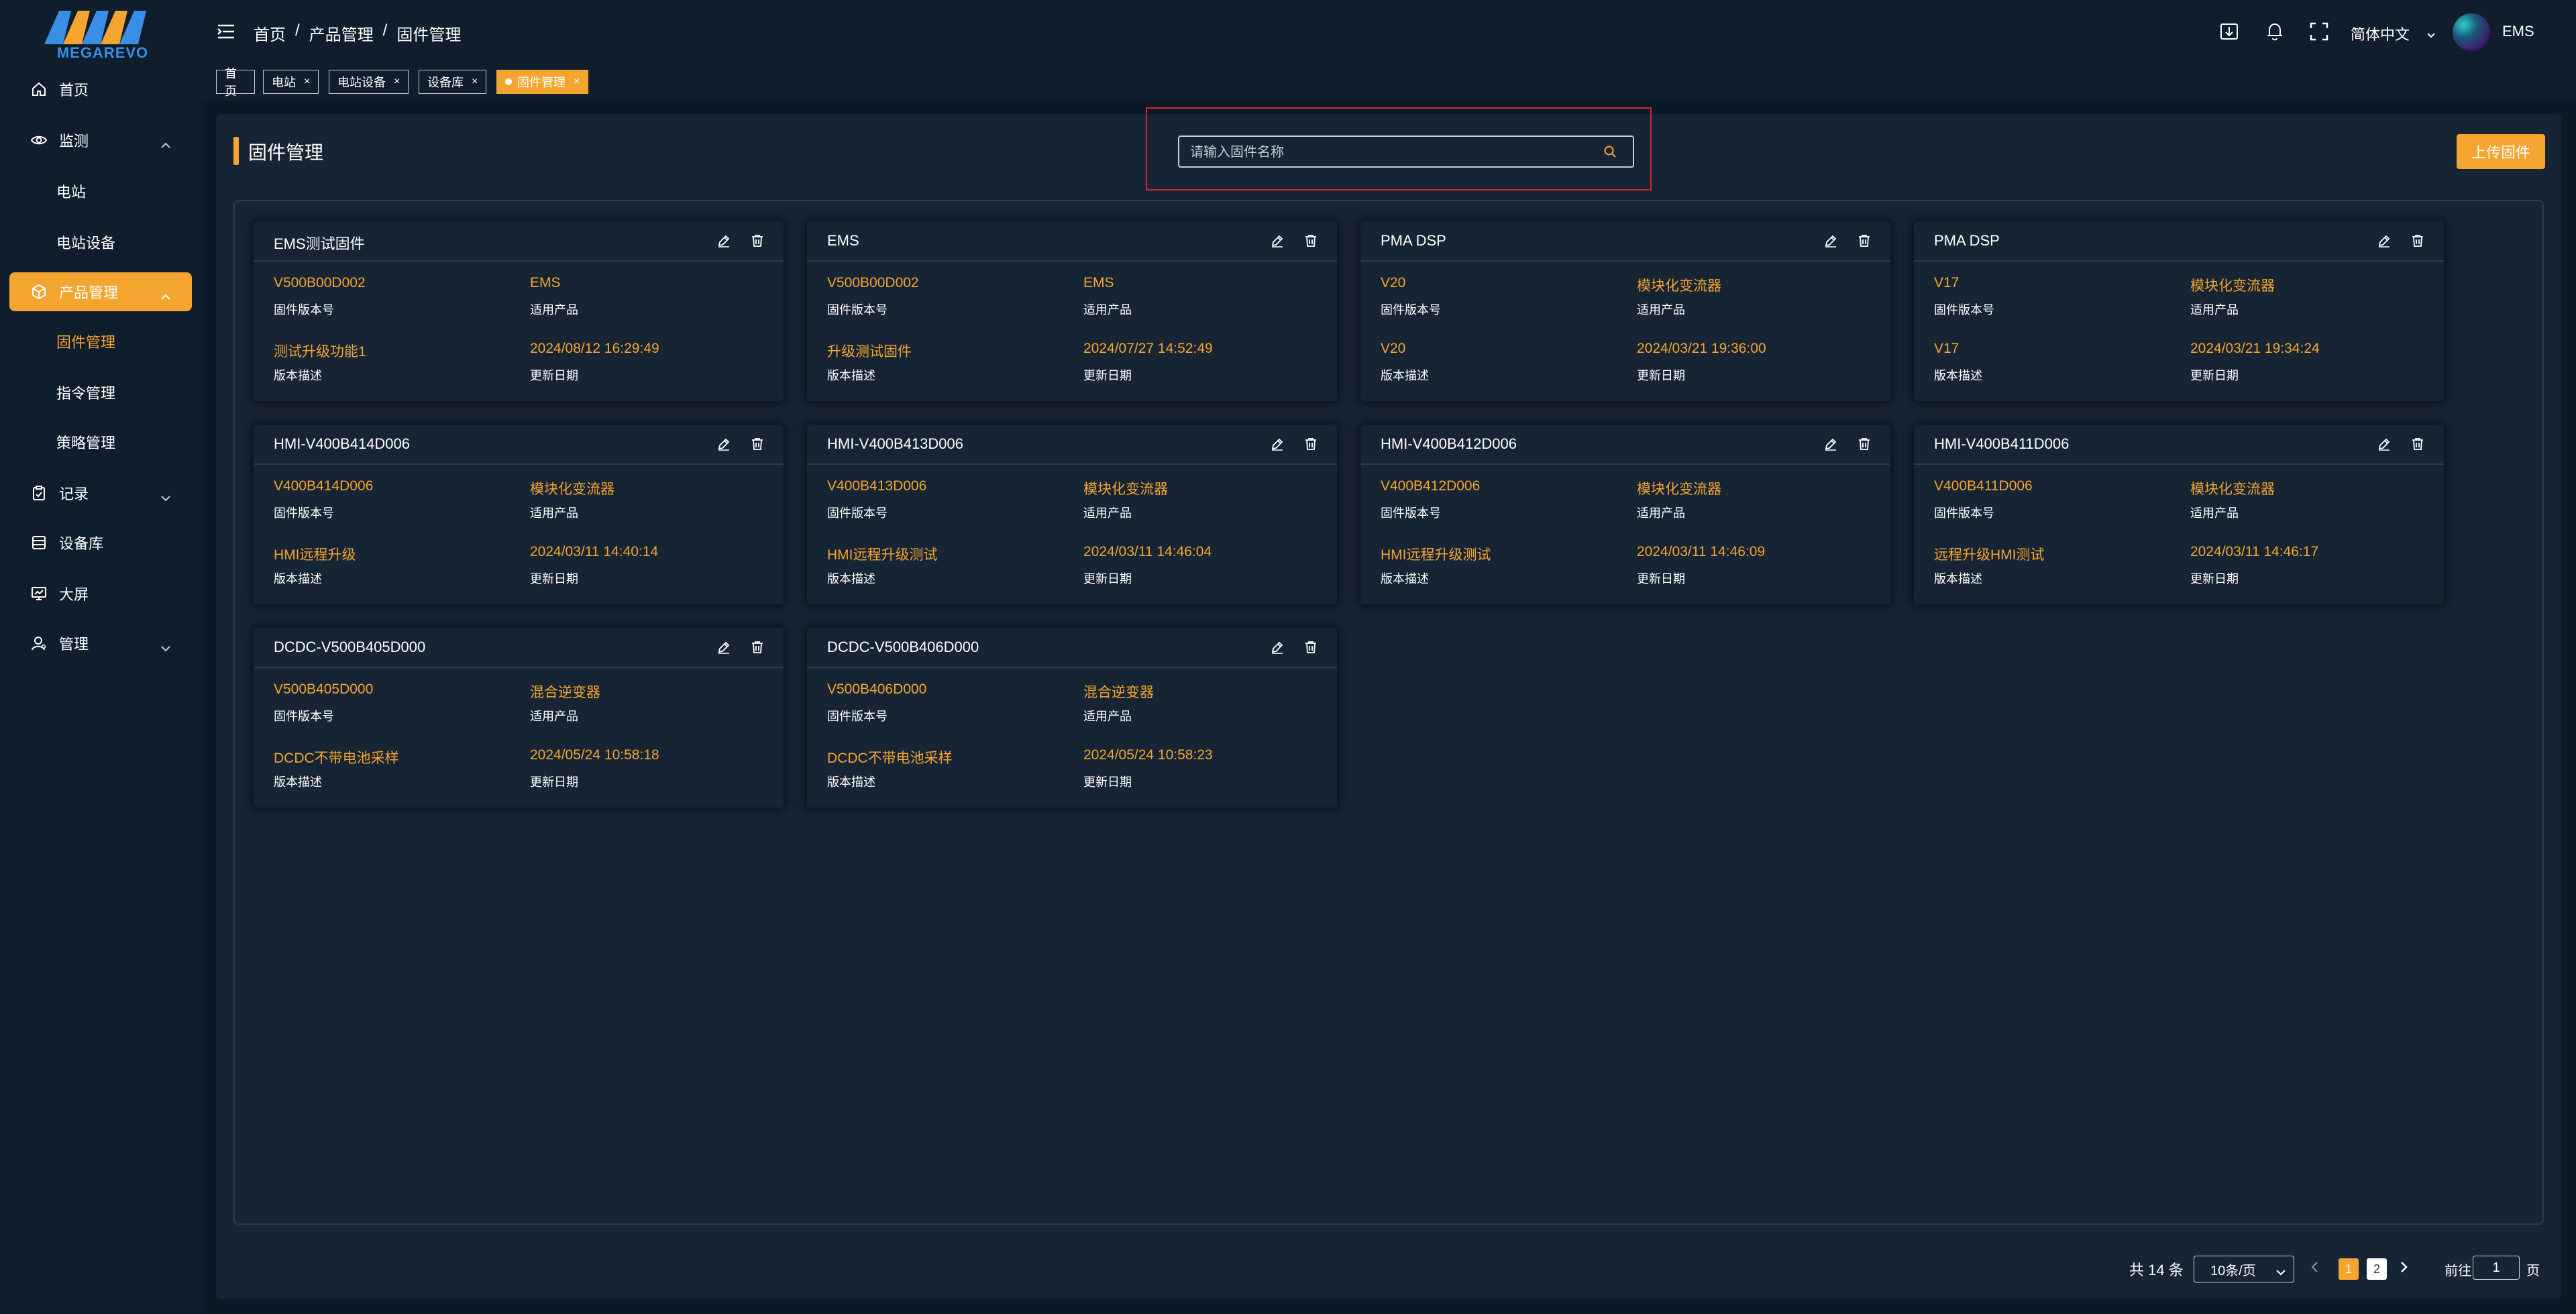 This screenshot has height=1314, width=2576. Describe the element at coordinates (1148, 755) in the screenshot. I see `update-date-value: 2024/05/24 10:58:23` at that location.